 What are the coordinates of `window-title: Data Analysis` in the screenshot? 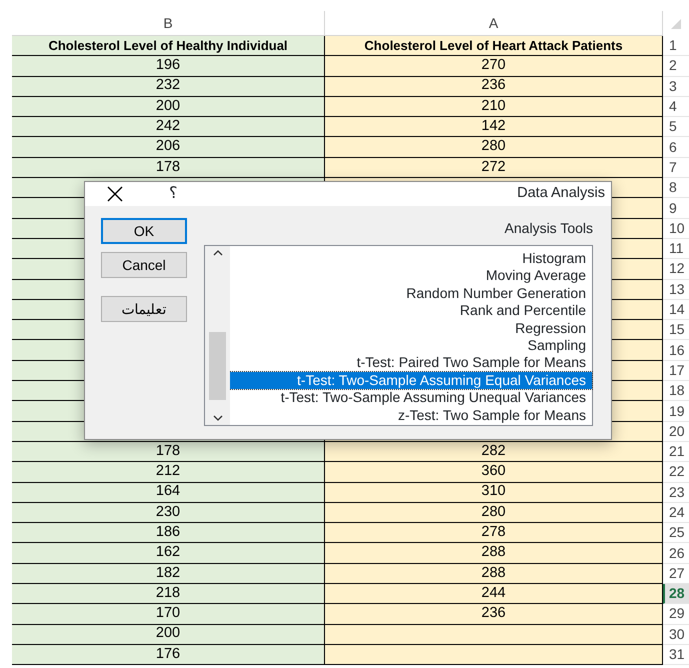 It's located at (561, 194).